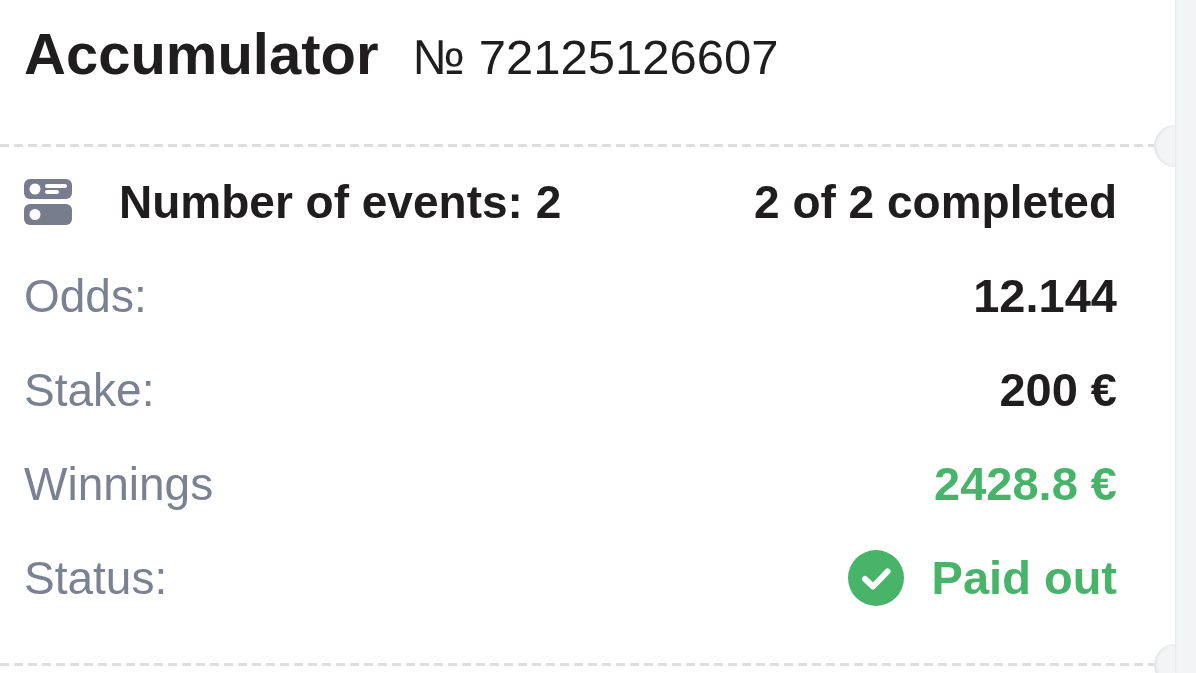 The width and height of the screenshot is (1196, 673). I want to click on events-summary: 2 of 2 completed, so click(935, 202).